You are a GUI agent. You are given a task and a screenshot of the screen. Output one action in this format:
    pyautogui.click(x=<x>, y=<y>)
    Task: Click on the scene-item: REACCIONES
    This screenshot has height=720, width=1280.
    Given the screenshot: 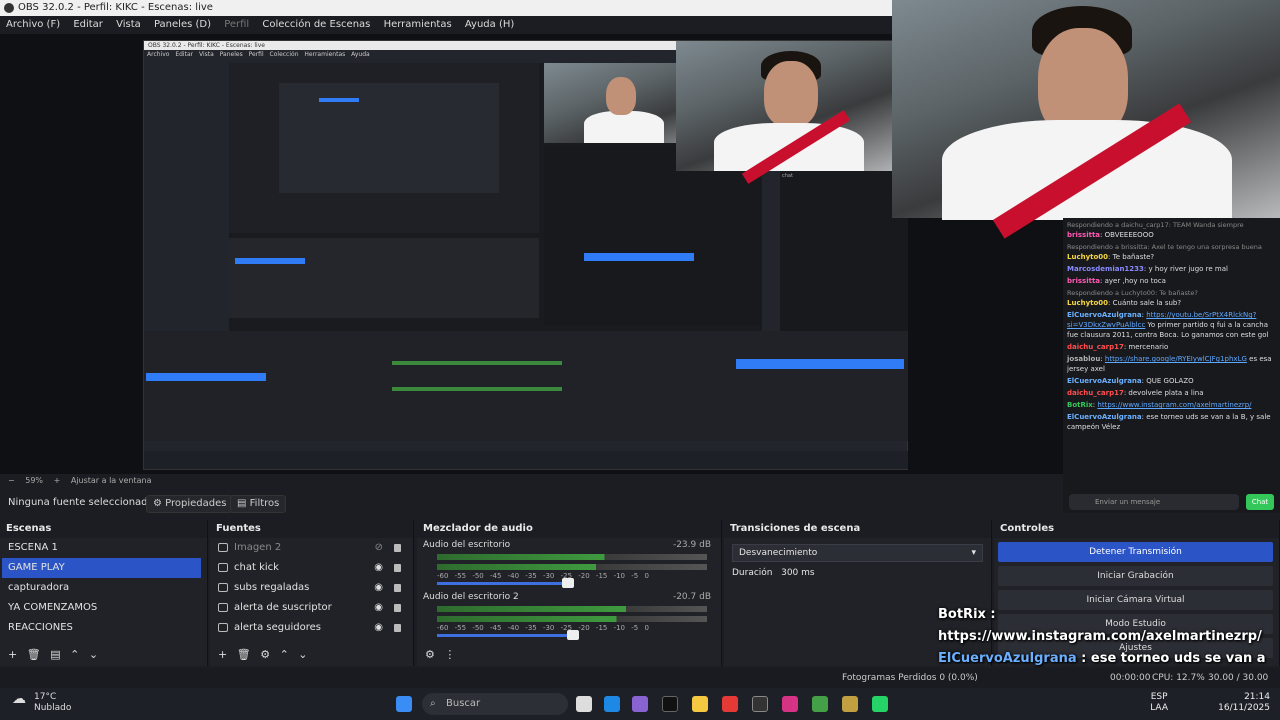 What is the action you would take?
    pyautogui.click(x=103, y=628)
    